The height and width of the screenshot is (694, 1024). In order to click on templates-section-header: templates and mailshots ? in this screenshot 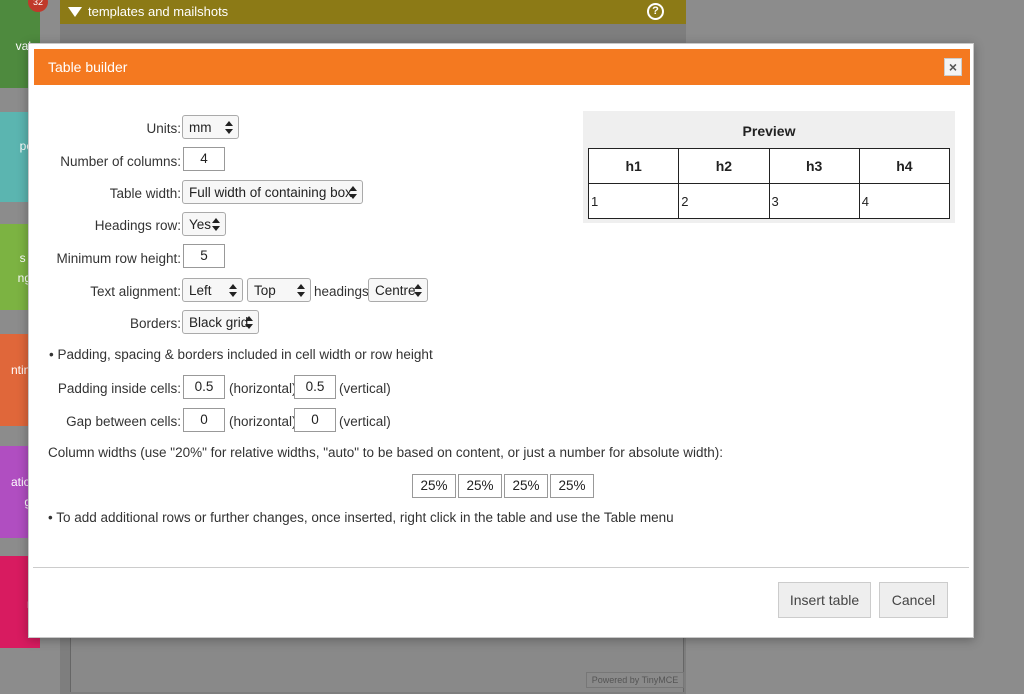, I will do `click(373, 12)`.